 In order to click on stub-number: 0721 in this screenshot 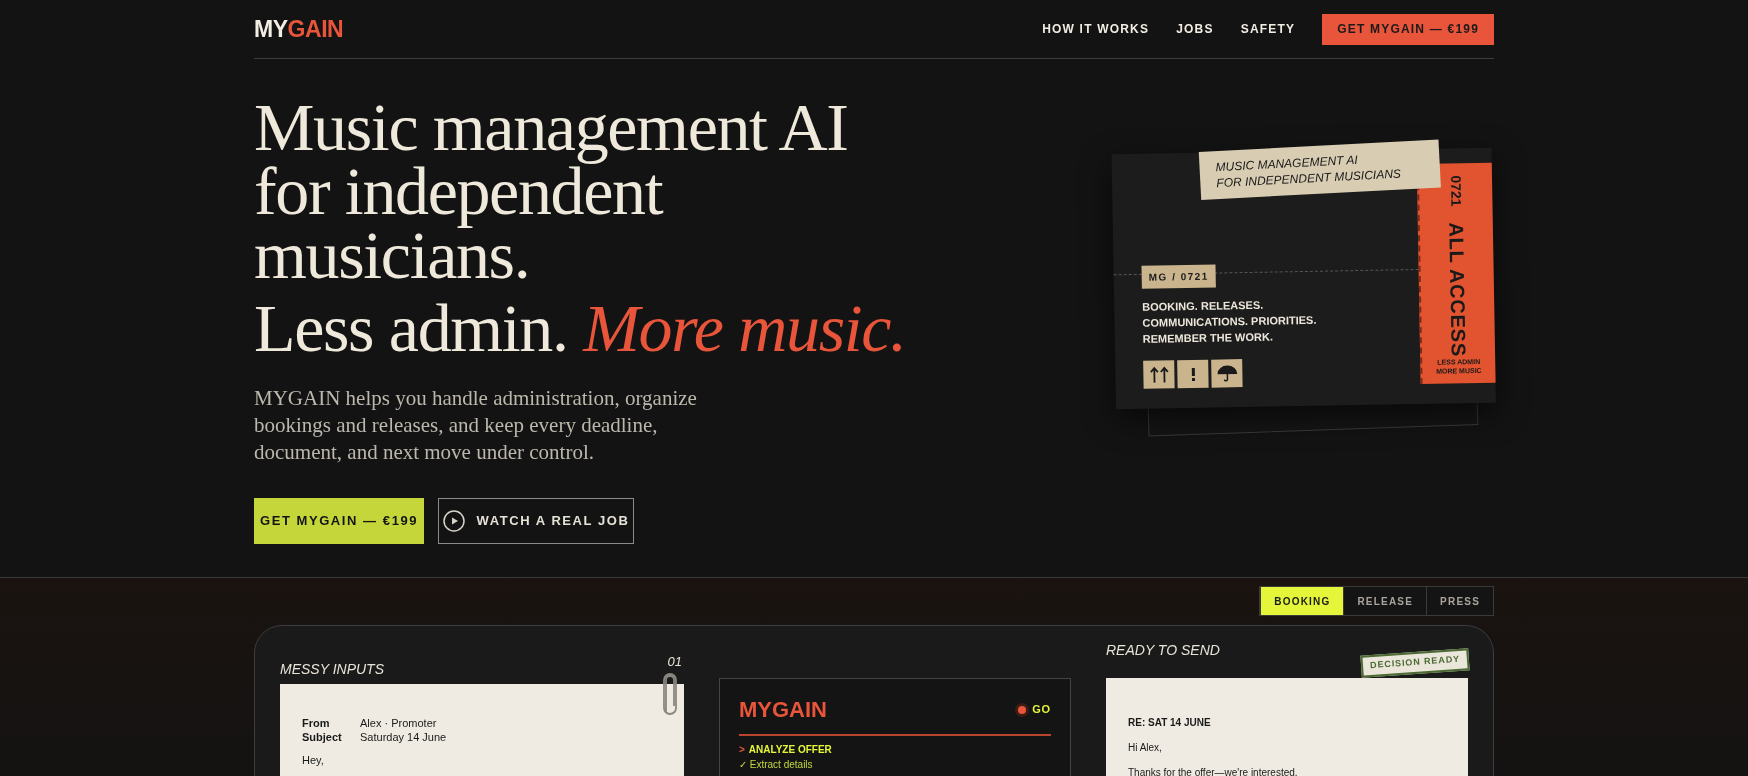, I will do `click(1456, 191)`.